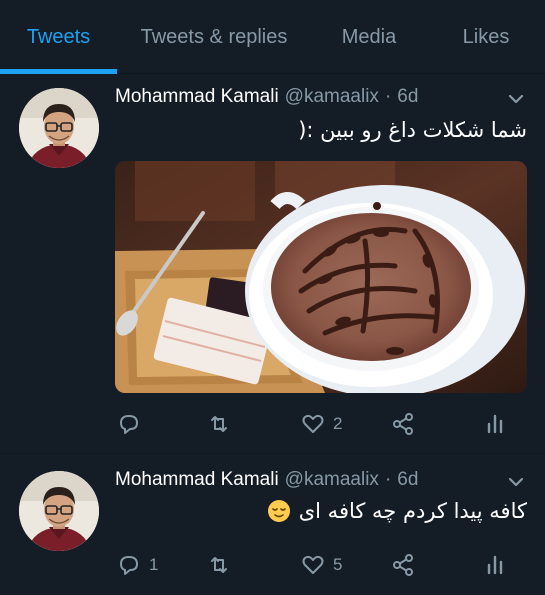 This screenshot has width=545, height=595. I want to click on profile-tabs: Tweets Tweets & replies Media Likes, so click(272, 37).